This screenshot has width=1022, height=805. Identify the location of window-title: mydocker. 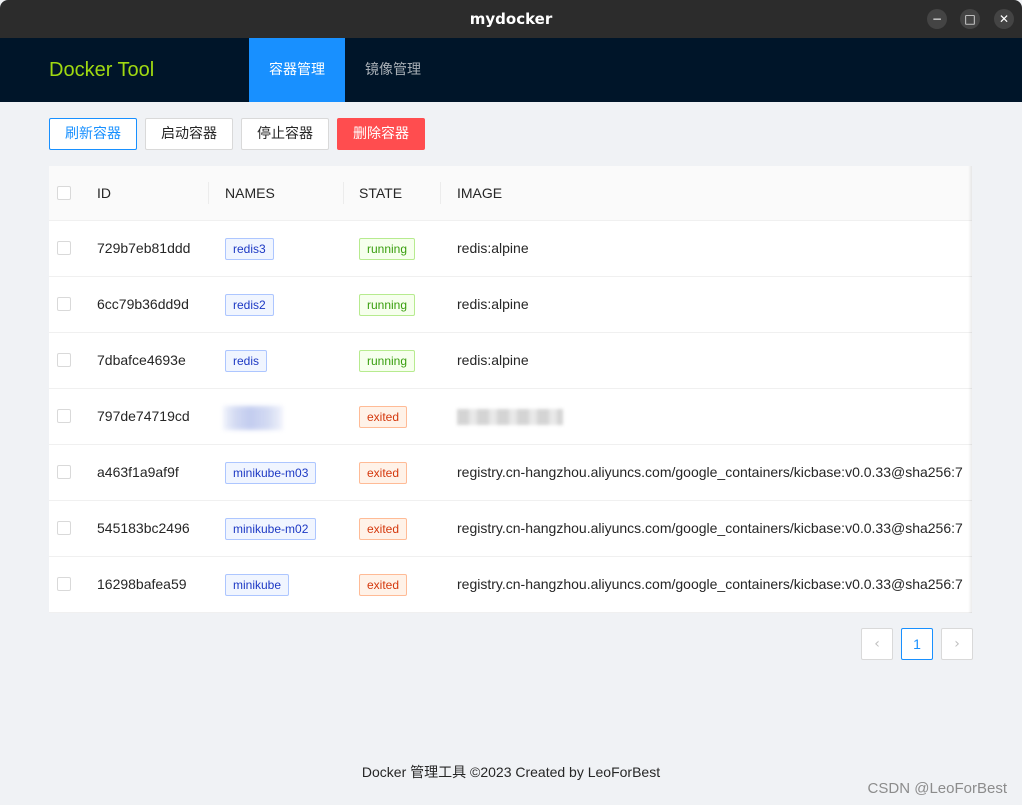
(511, 19).